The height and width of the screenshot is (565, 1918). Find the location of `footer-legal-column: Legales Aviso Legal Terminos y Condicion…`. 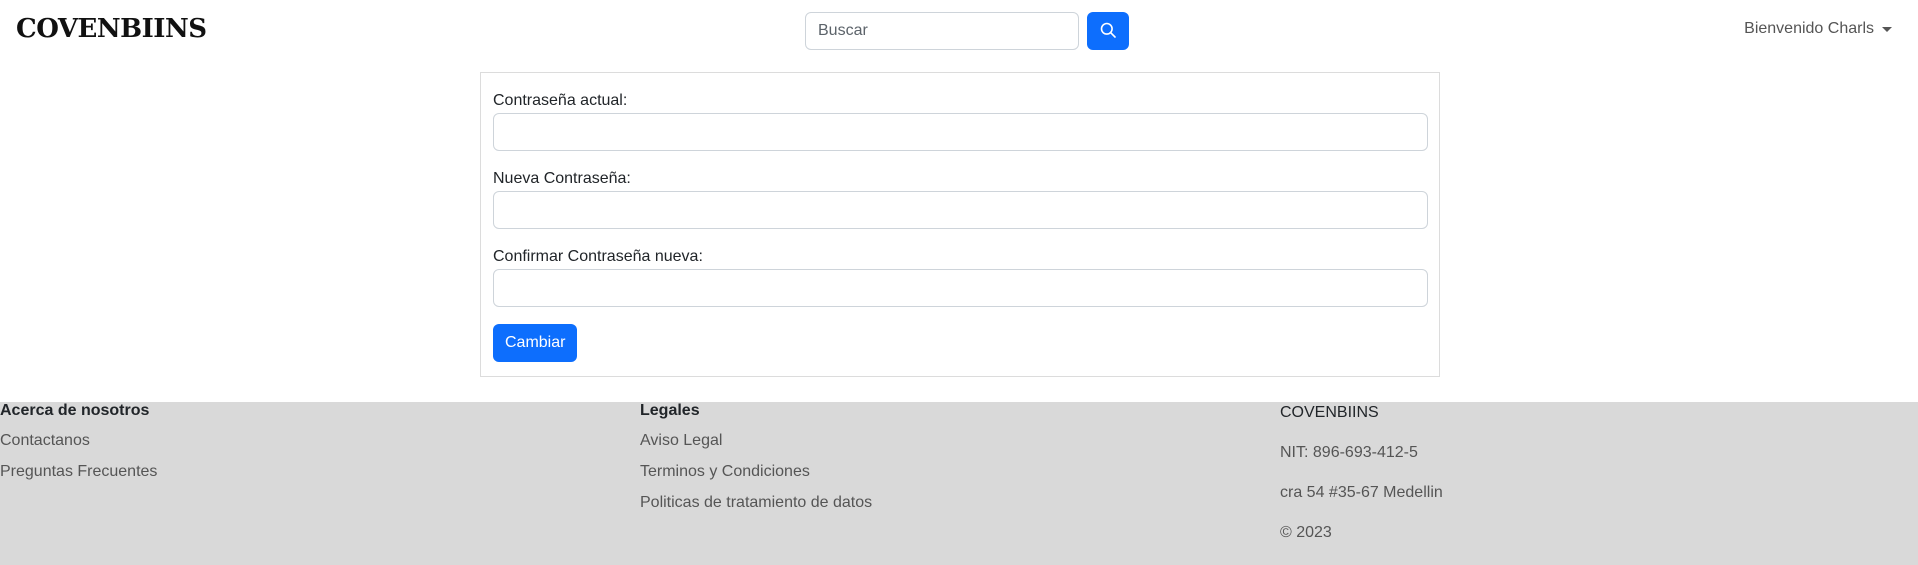

footer-legal-column: Legales Aviso Legal Terminos y Condicion… is located at coordinates (756, 457).